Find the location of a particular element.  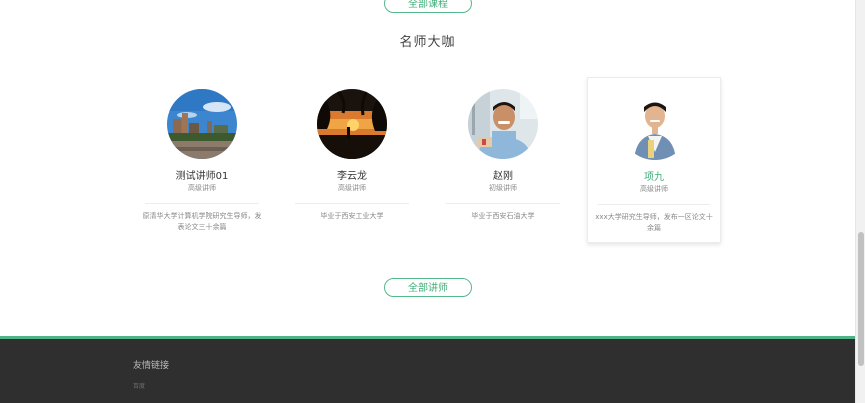

footer-link: 百度 is located at coordinates (139, 385).